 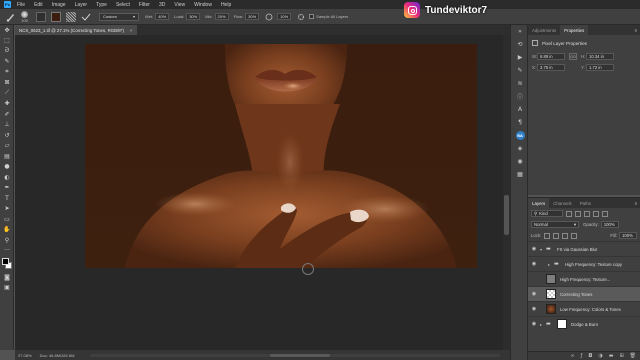 What do you see at coordinates (520, 31) in the screenshot?
I see `expand-panels-icon: »` at bounding box center [520, 31].